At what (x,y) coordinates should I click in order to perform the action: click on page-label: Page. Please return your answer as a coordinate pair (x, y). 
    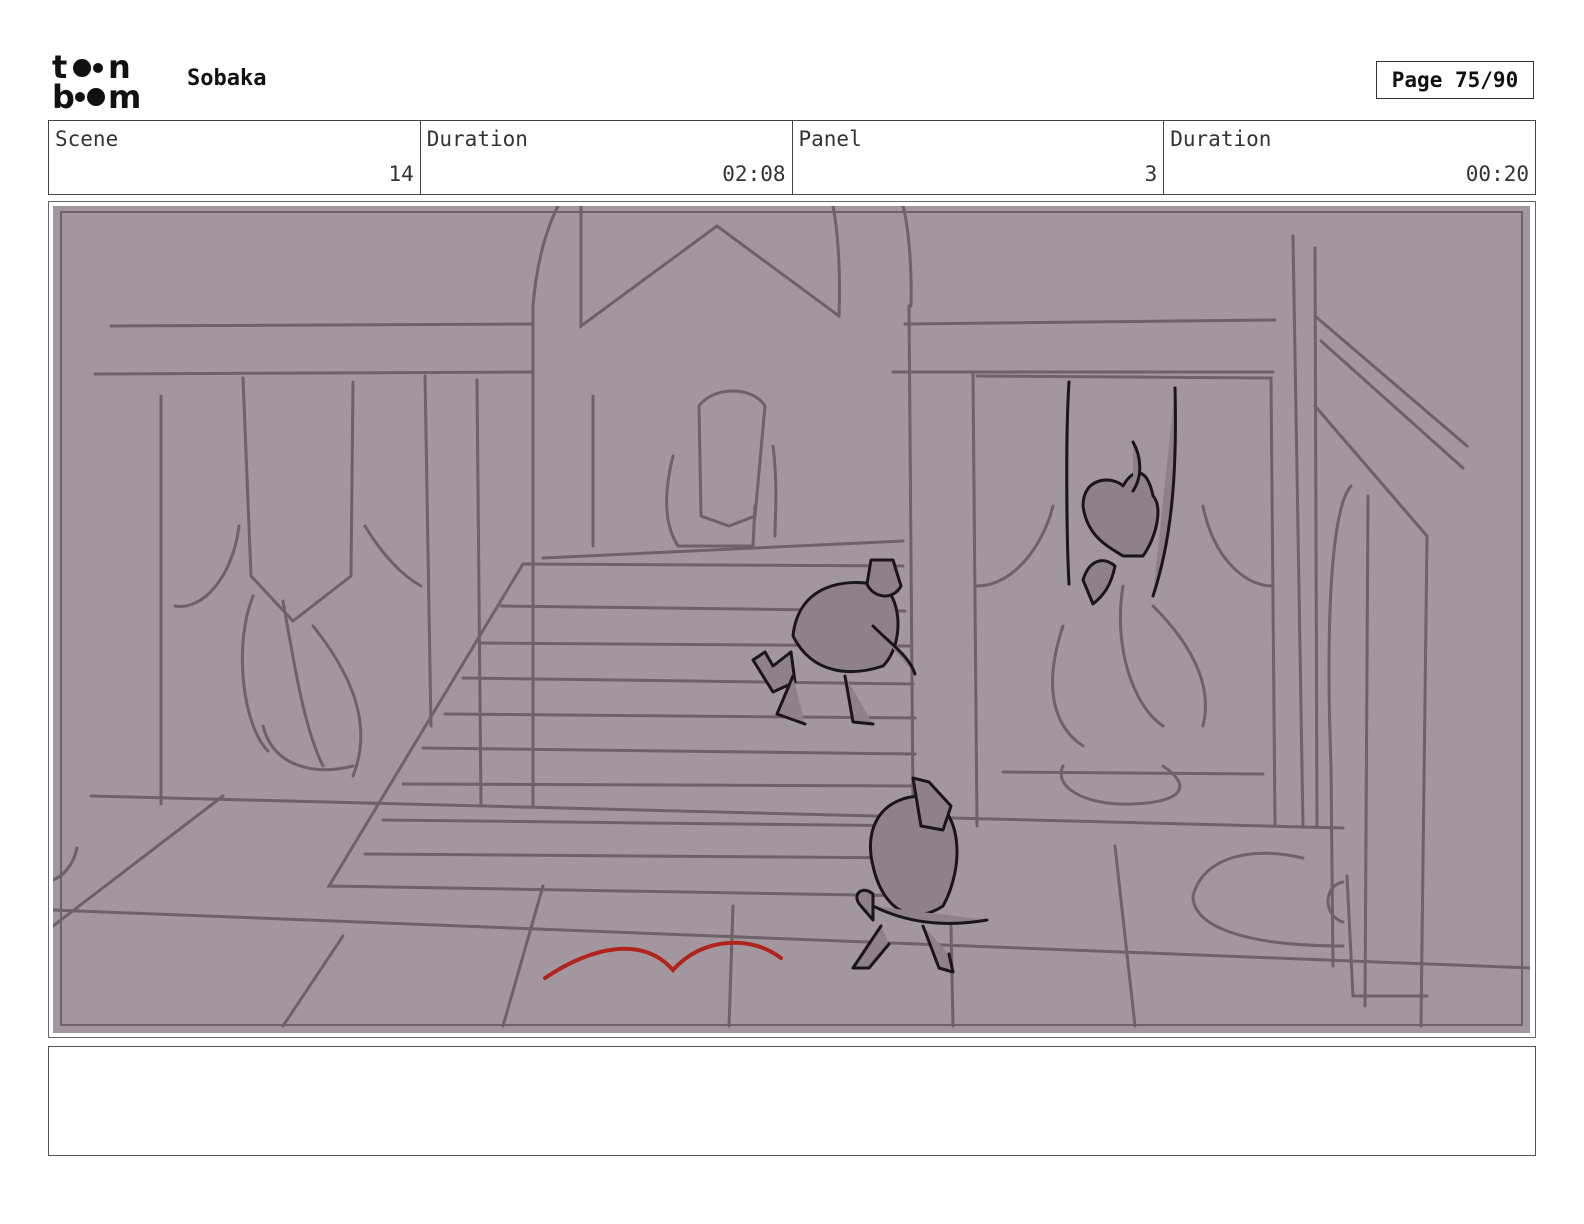
    Looking at the image, I should click on (1417, 80).